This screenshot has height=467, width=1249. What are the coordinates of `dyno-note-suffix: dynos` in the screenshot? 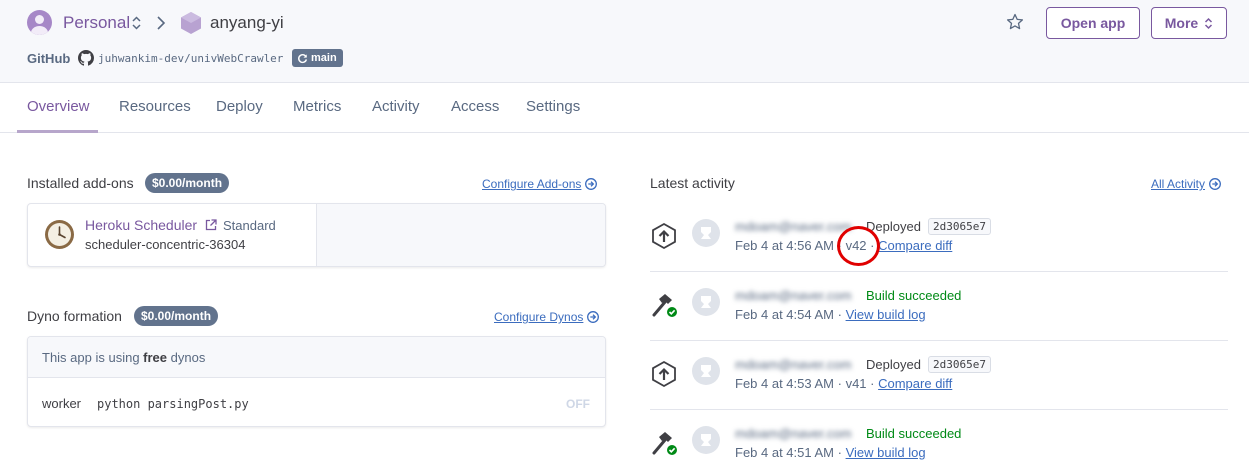 It's located at (186, 357).